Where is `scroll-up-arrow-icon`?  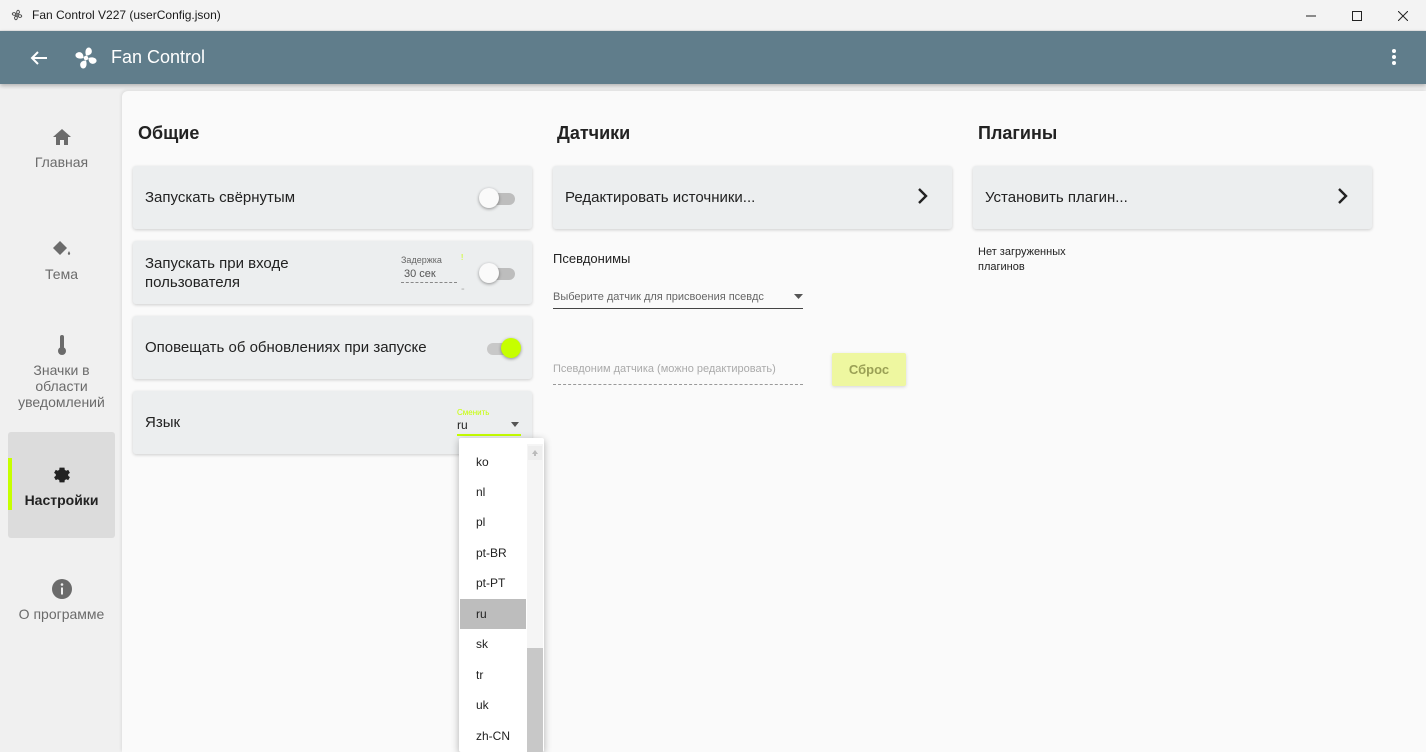 scroll-up-arrow-icon is located at coordinates (535, 453).